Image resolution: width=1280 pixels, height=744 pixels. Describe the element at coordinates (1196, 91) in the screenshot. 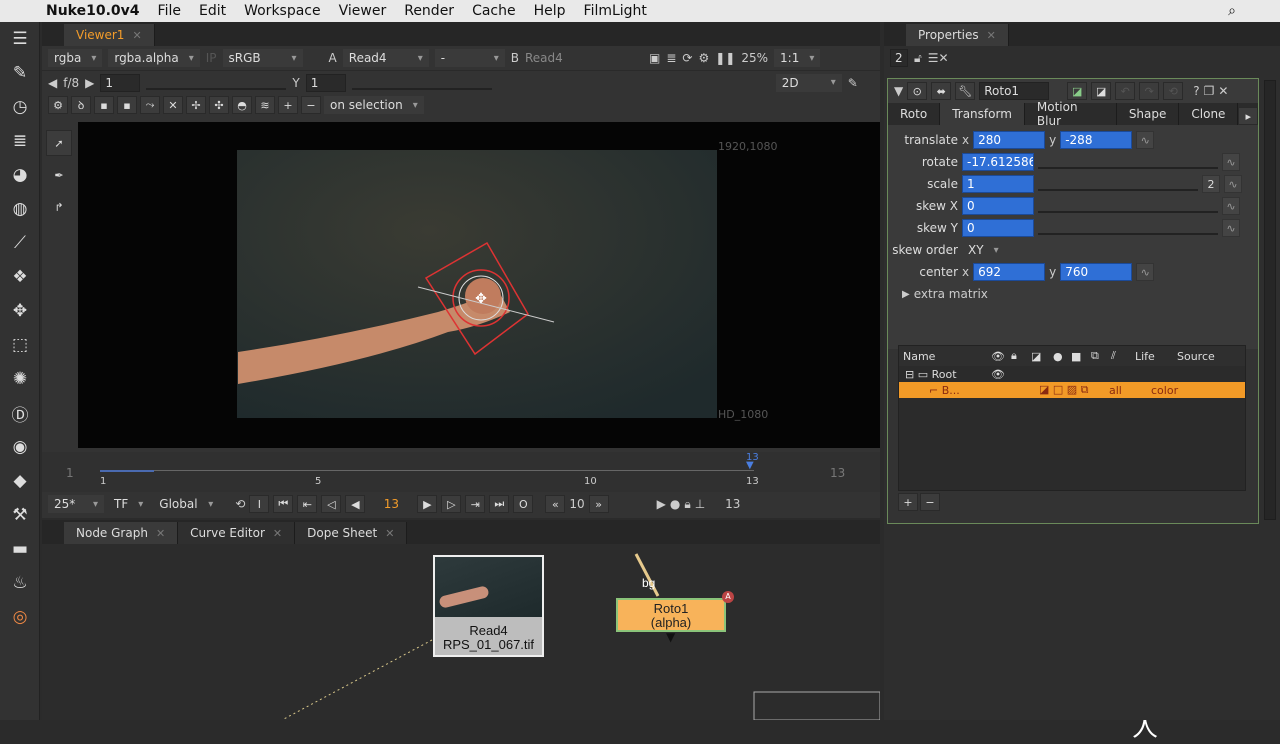

I see `help-icon: ?` at that location.